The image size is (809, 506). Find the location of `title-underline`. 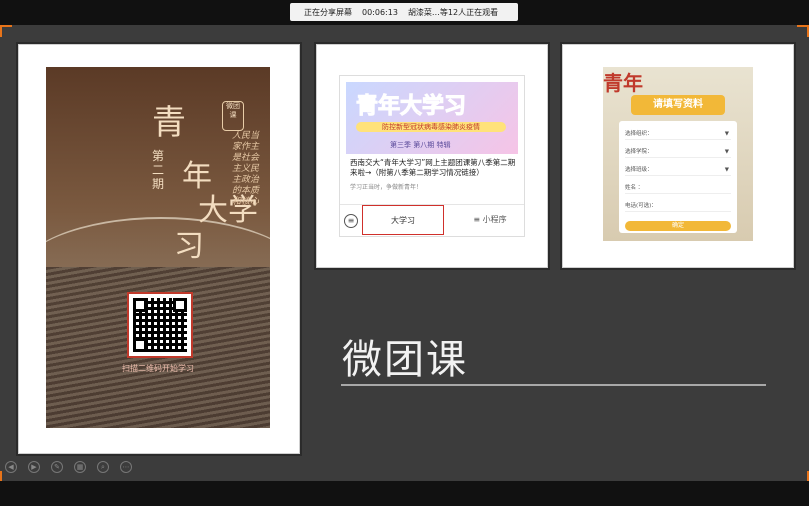

title-underline is located at coordinates (553, 385).